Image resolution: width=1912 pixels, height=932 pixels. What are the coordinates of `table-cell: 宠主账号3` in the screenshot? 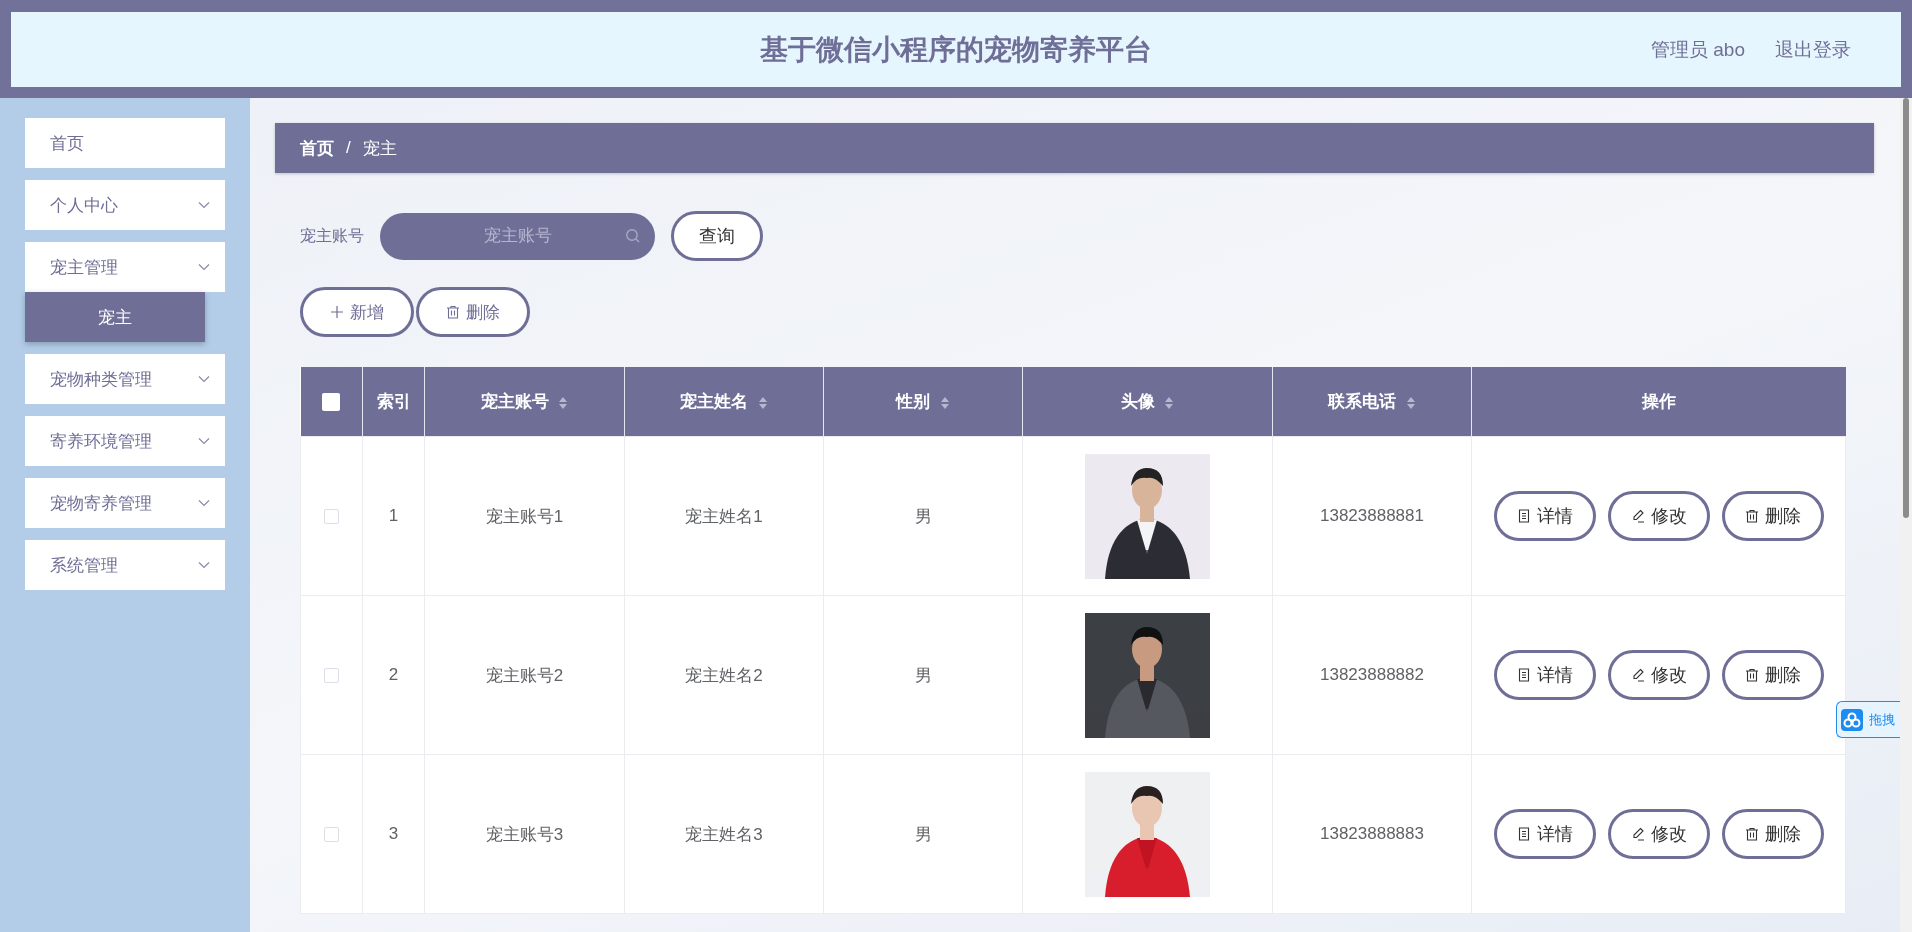 It's located at (524, 834).